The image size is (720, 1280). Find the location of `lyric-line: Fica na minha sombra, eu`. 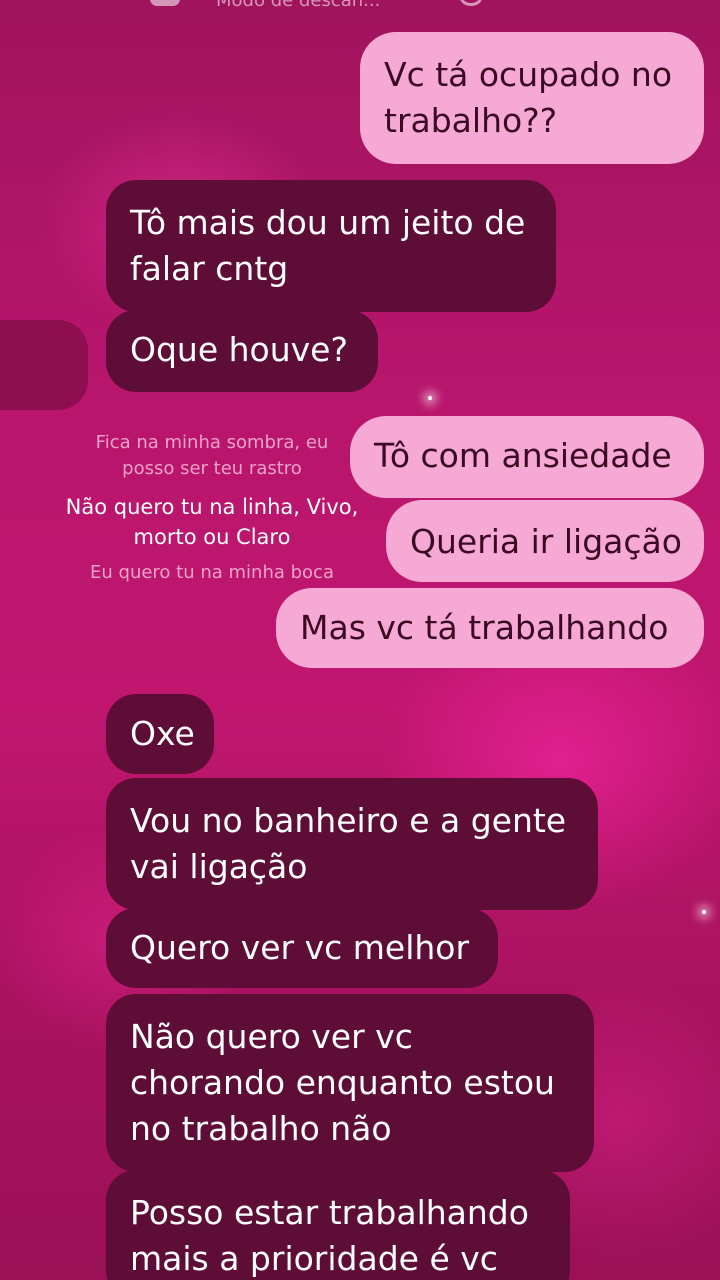

lyric-line: Fica na minha sombra, eu is located at coordinates (212, 442).